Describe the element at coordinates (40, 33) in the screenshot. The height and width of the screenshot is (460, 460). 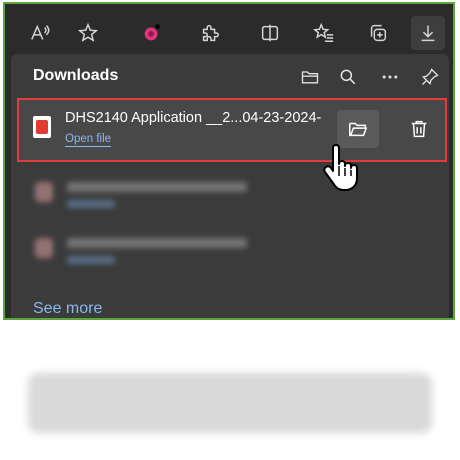
I see `read-aloud-icon` at that location.